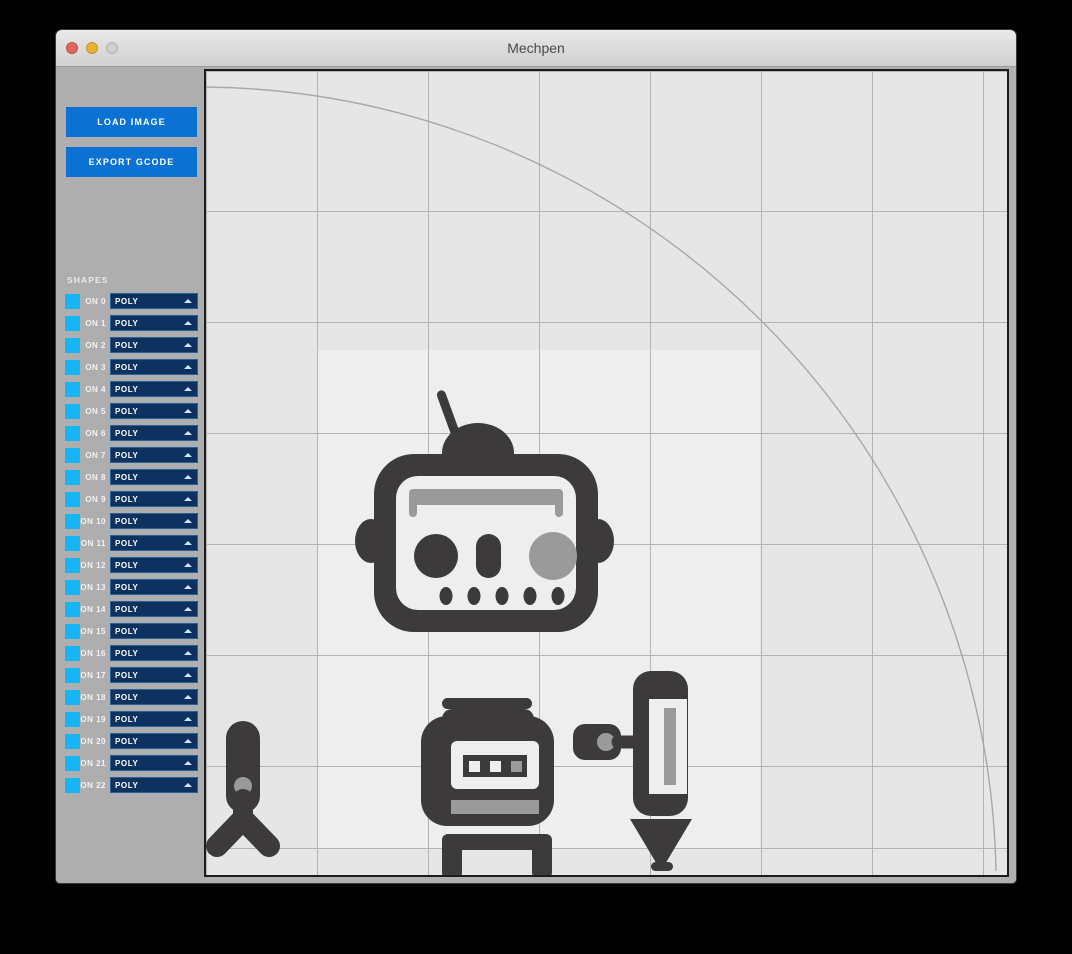  Describe the element at coordinates (95, 521) in the screenshot. I see `shape-toggle-label: ON 10` at that location.